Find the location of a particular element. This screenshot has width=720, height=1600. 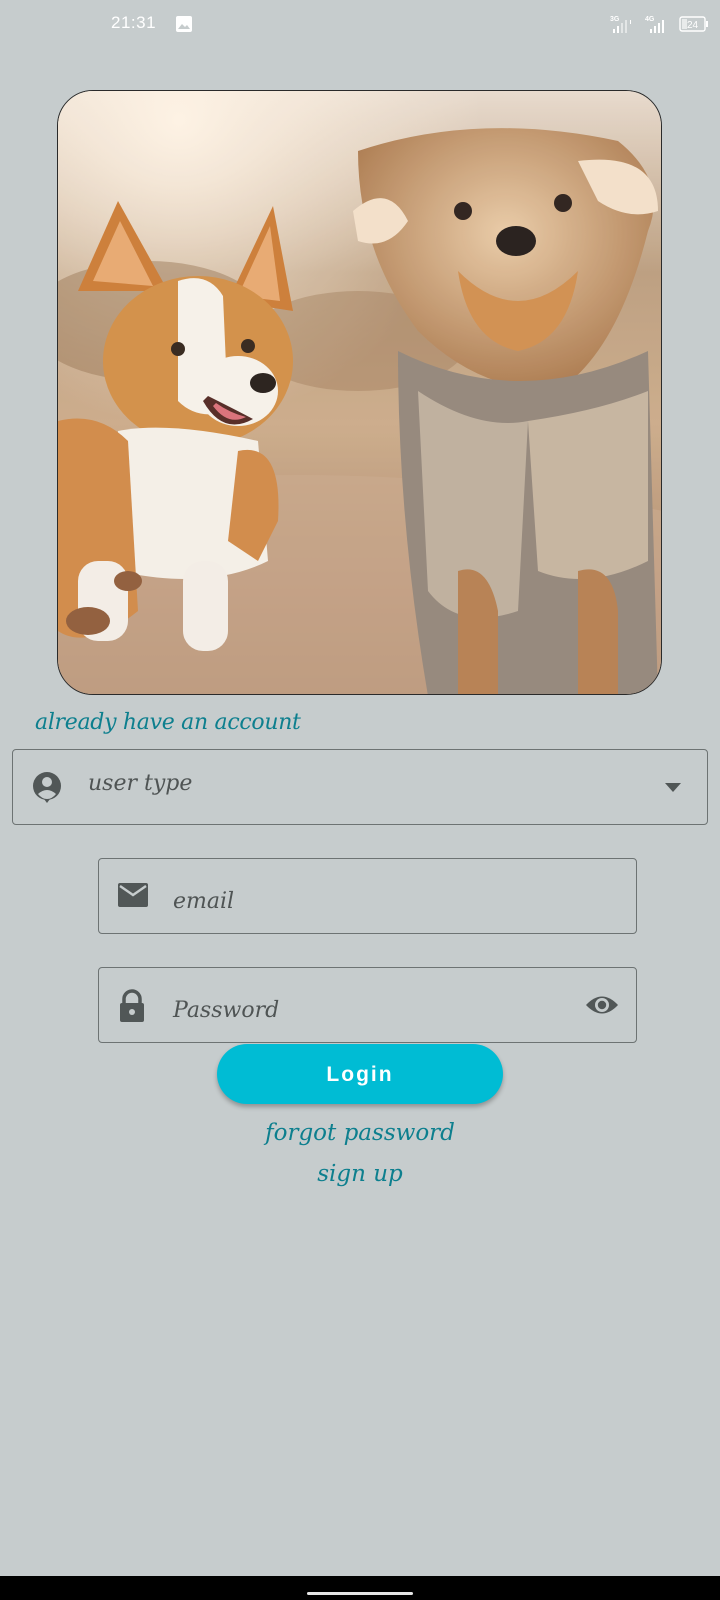

user-type-dropdown: user type is located at coordinates (360, 787).